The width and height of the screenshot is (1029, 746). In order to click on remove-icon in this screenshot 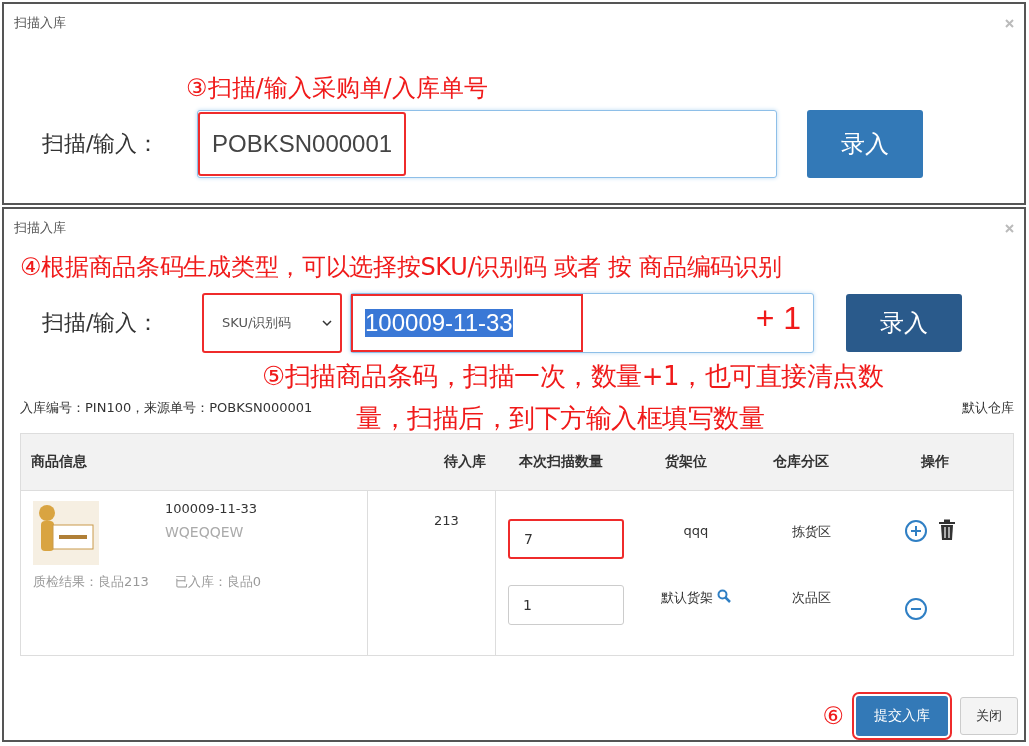, I will do `click(916, 609)`.